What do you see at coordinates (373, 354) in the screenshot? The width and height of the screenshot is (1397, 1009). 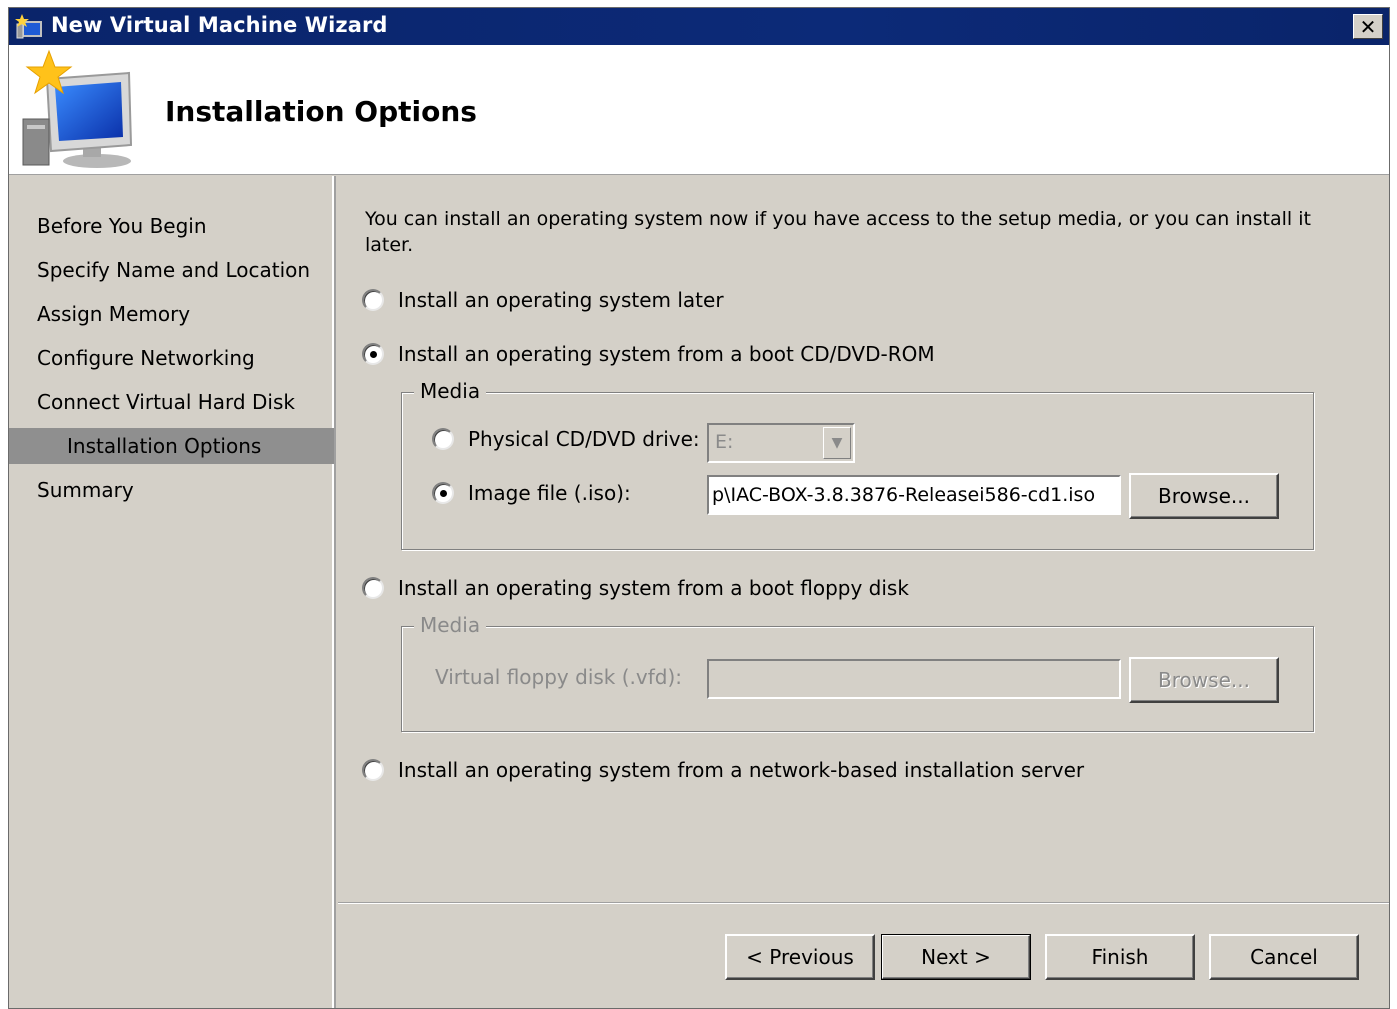 I see `install-from-cd-dvd-radio` at bounding box center [373, 354].